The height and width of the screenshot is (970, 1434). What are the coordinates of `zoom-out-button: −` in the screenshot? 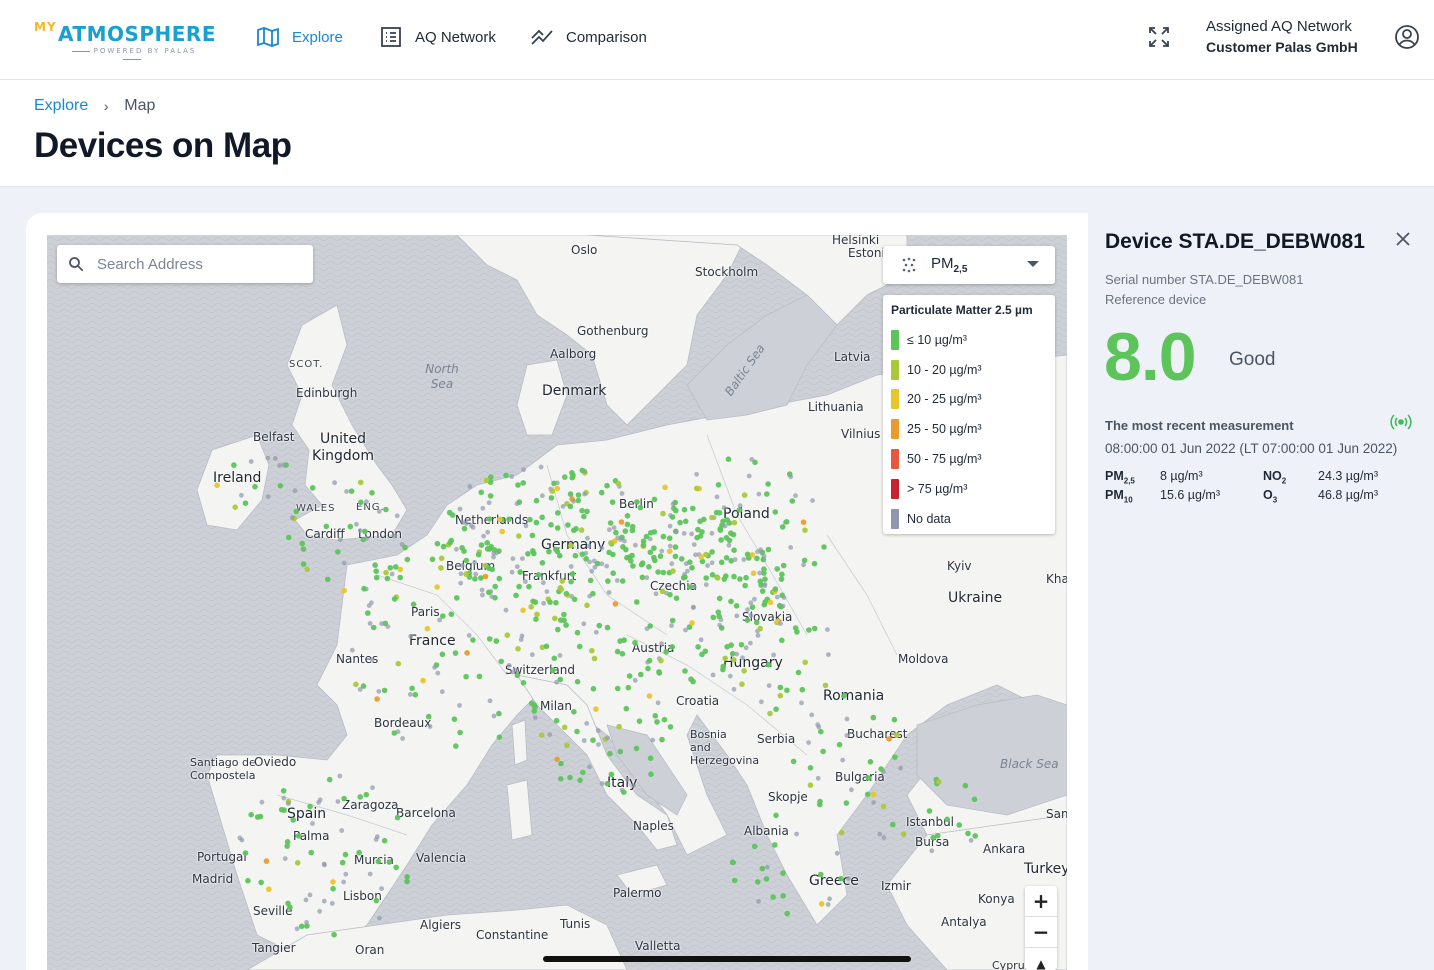 It's located at (1041, 932).